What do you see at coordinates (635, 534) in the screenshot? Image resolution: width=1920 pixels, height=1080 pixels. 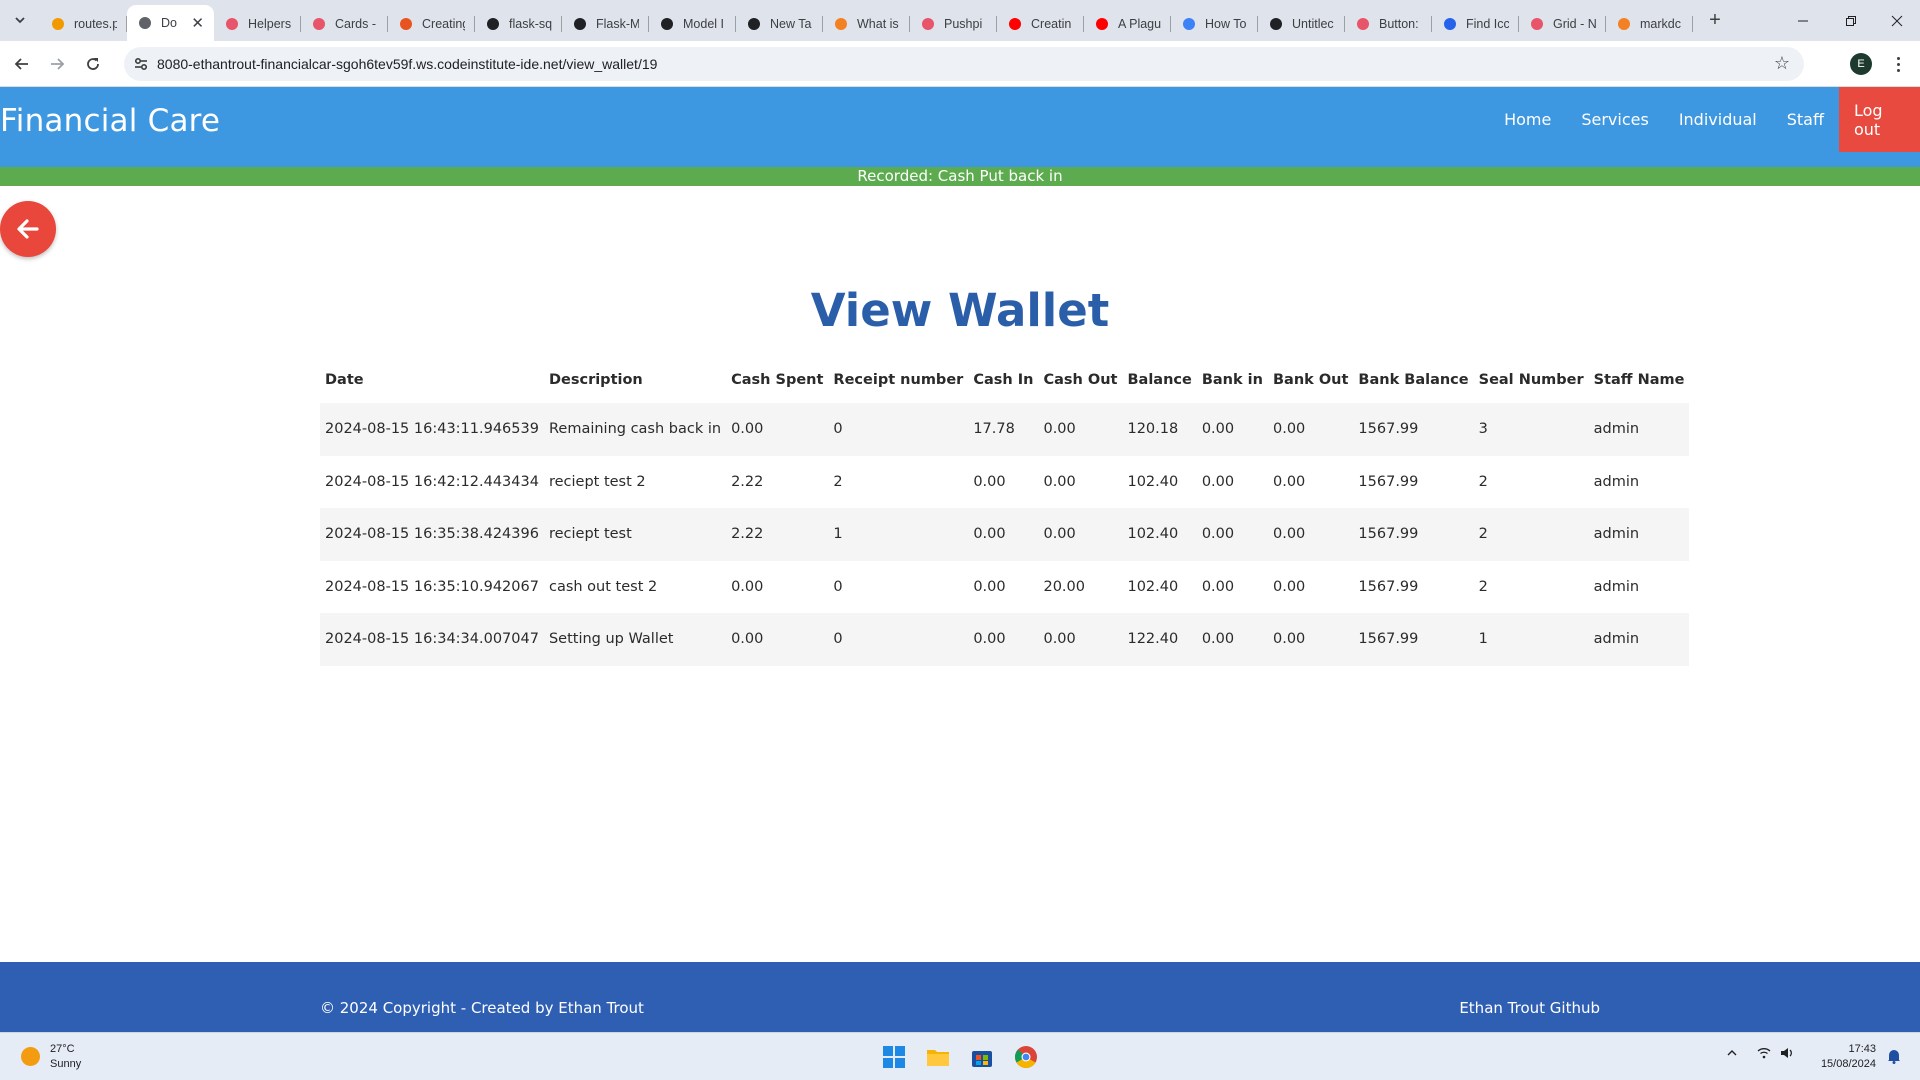 I see `table-cell: reciept test` at bounding box center [635, 534].